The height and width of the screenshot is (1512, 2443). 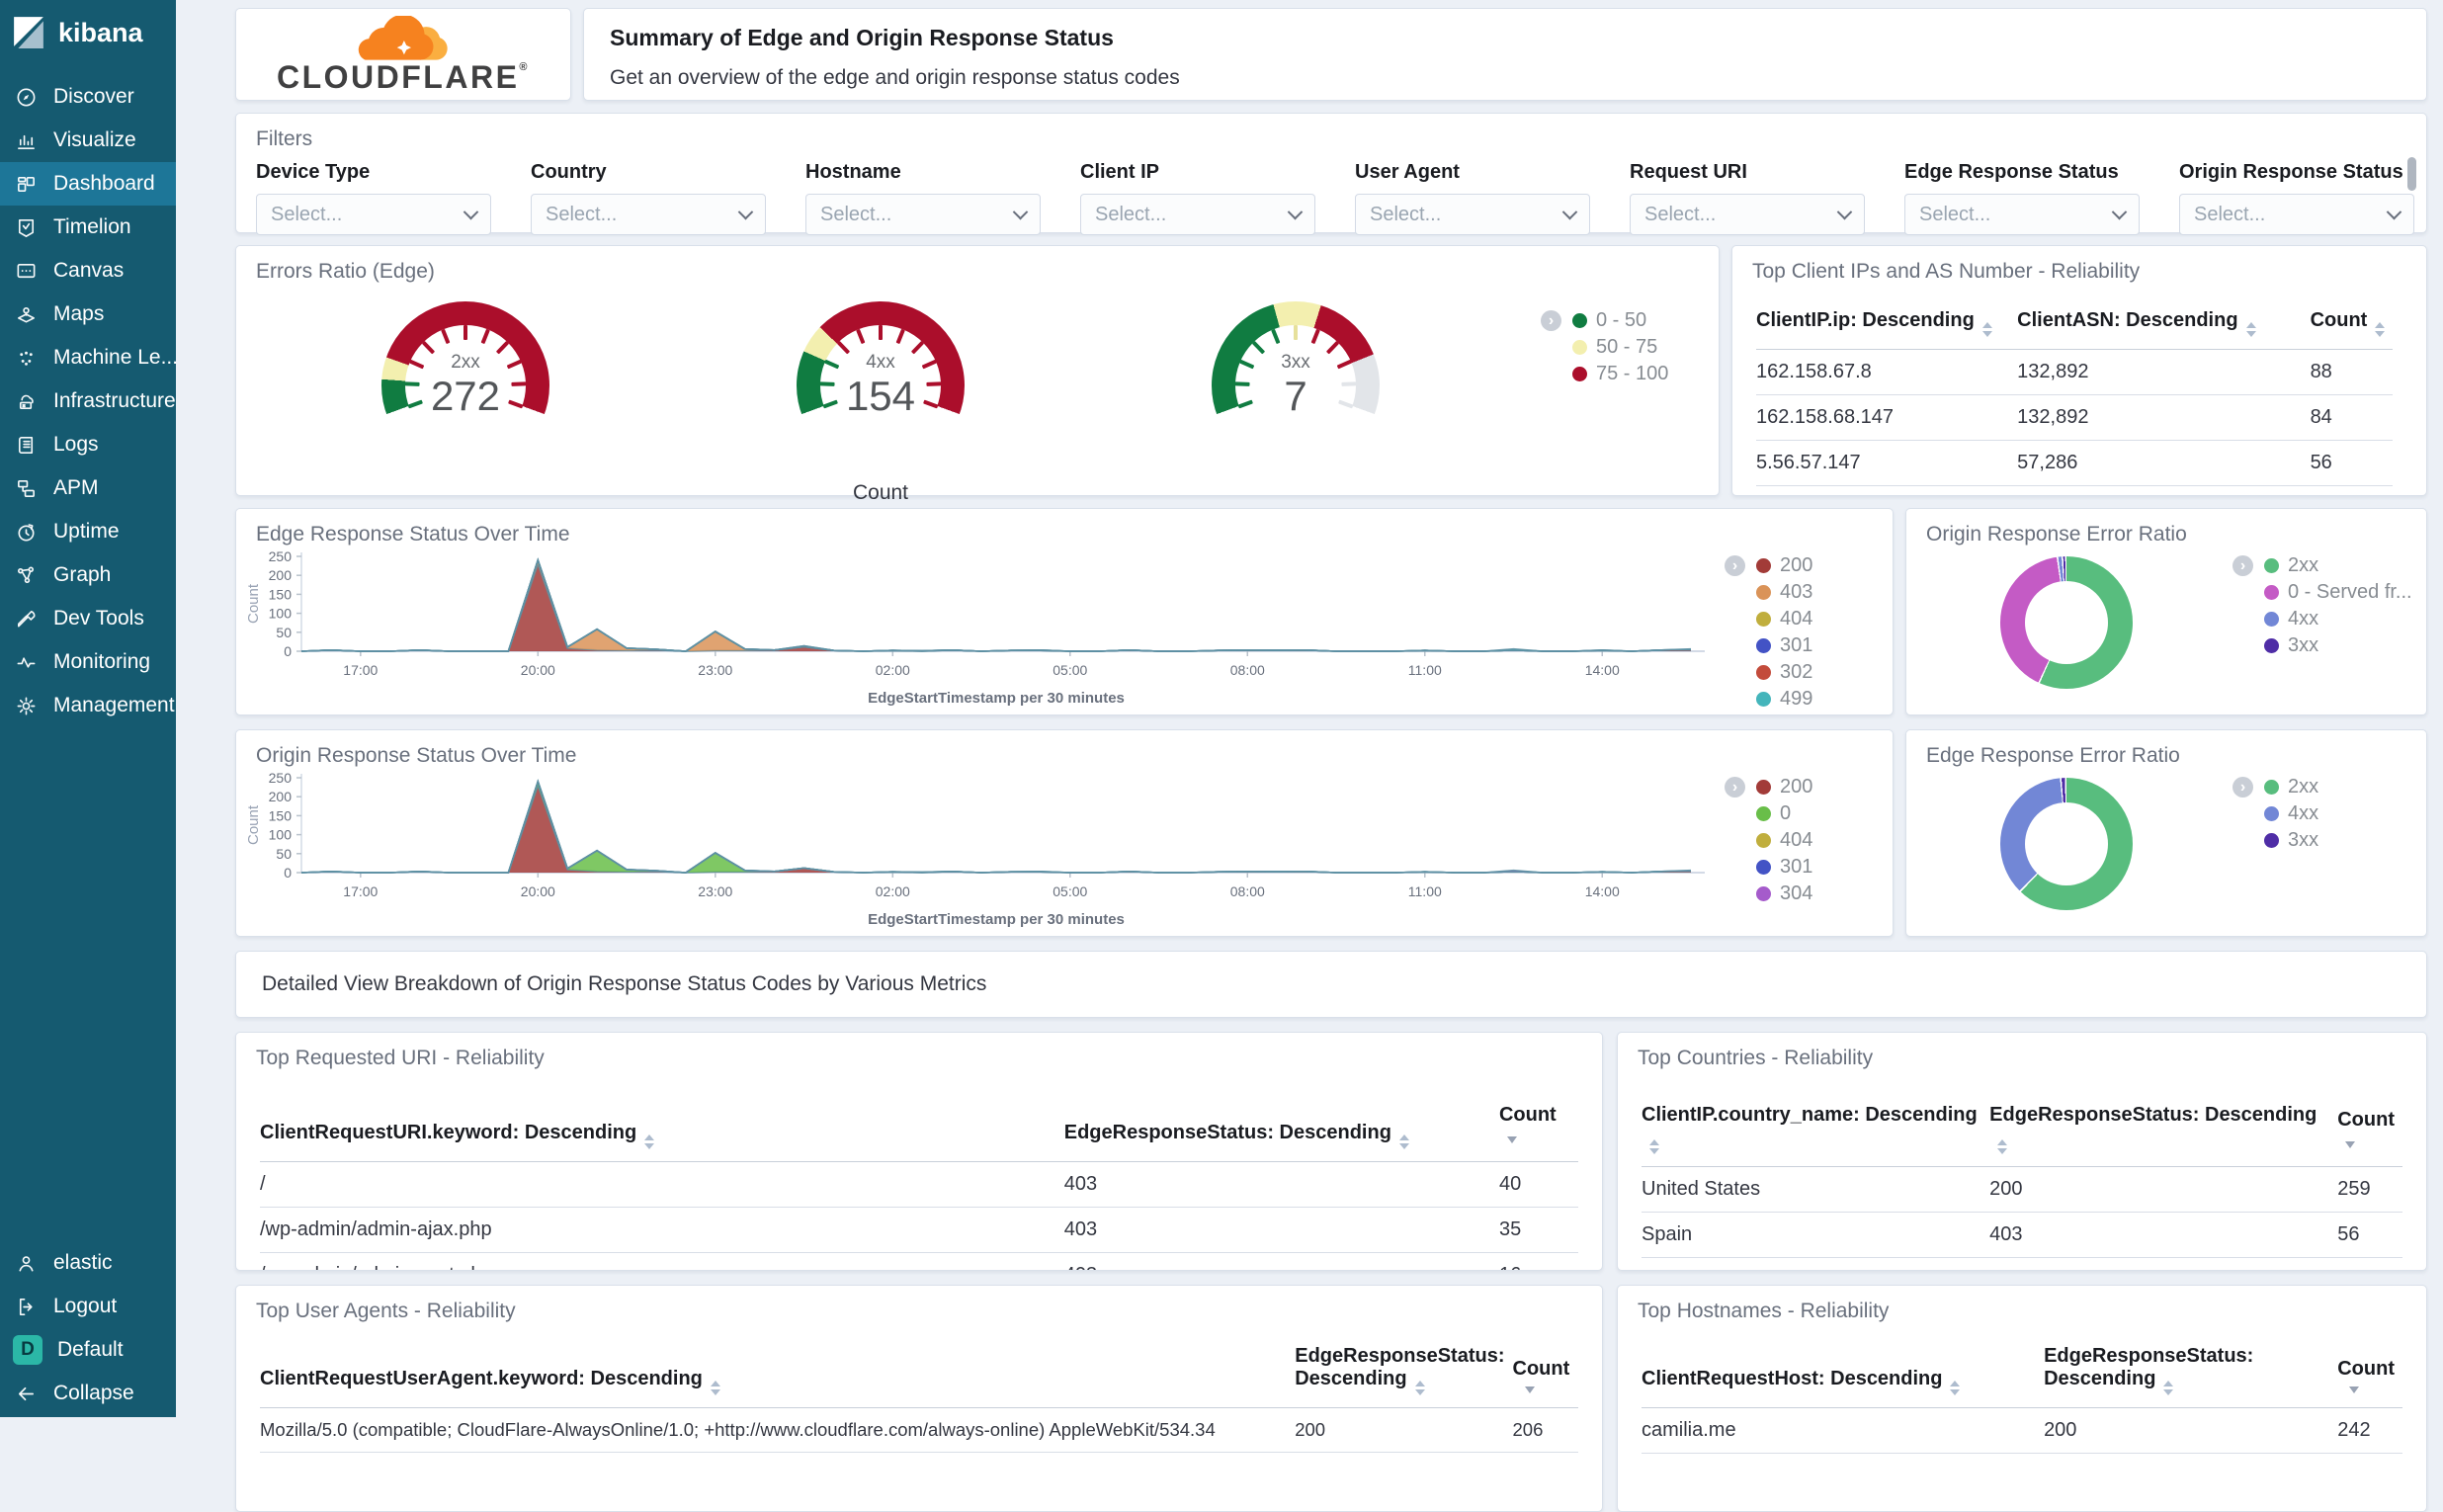 I want to click on sidebar-item-logout: Logout, so click(x=88, y=1306).